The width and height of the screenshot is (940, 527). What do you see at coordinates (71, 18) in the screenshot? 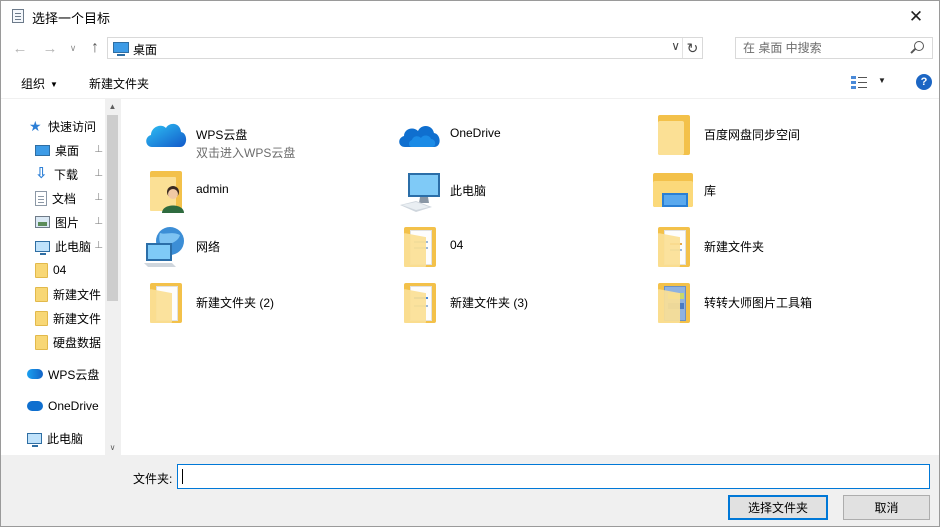
I see `dialog-title: 选择一个目标` at bounding box center [71, 18].